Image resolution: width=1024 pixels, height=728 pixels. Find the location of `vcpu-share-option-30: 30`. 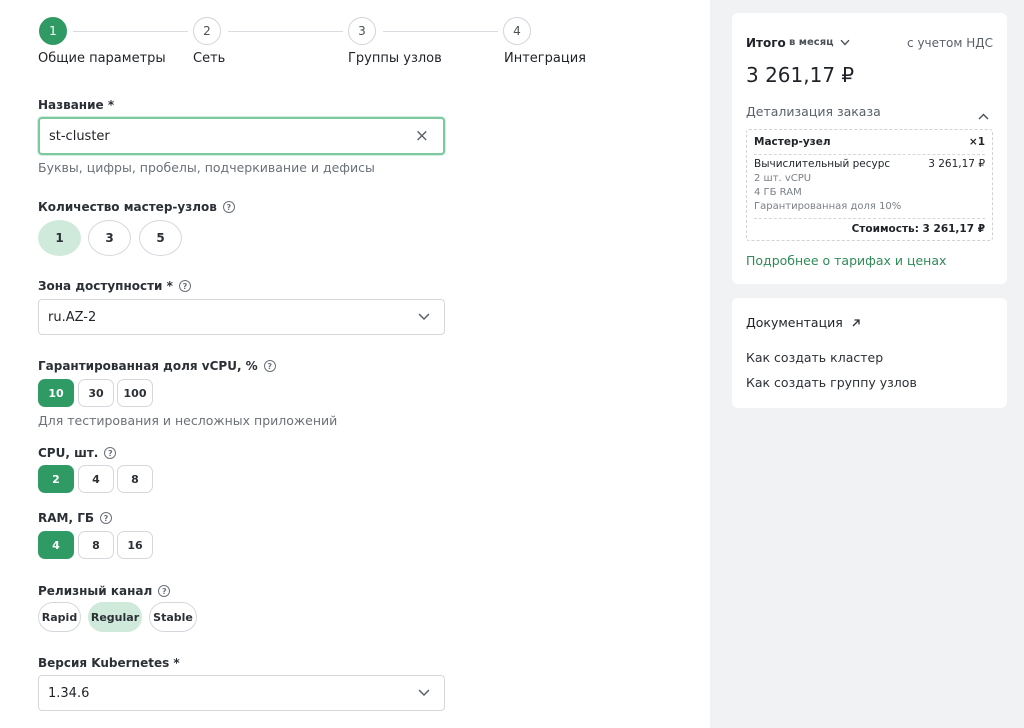

vcpu-share-option-30: 30 is located at coordinates (96, 393).